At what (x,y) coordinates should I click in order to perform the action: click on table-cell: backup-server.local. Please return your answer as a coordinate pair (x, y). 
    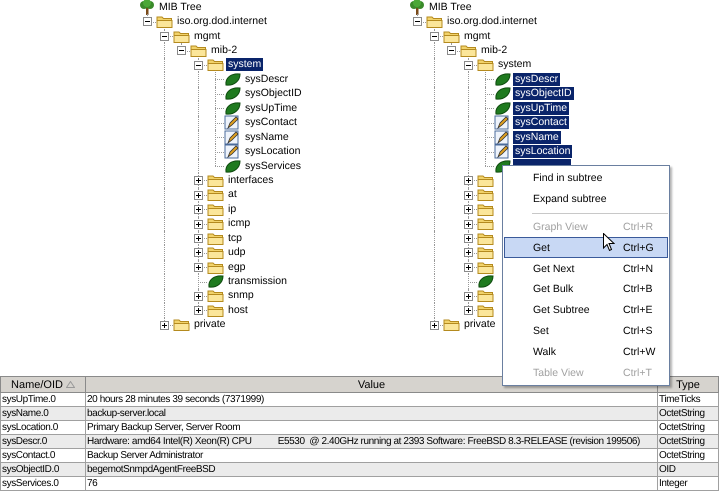
    Looking at the image, I should click on (372, 413).